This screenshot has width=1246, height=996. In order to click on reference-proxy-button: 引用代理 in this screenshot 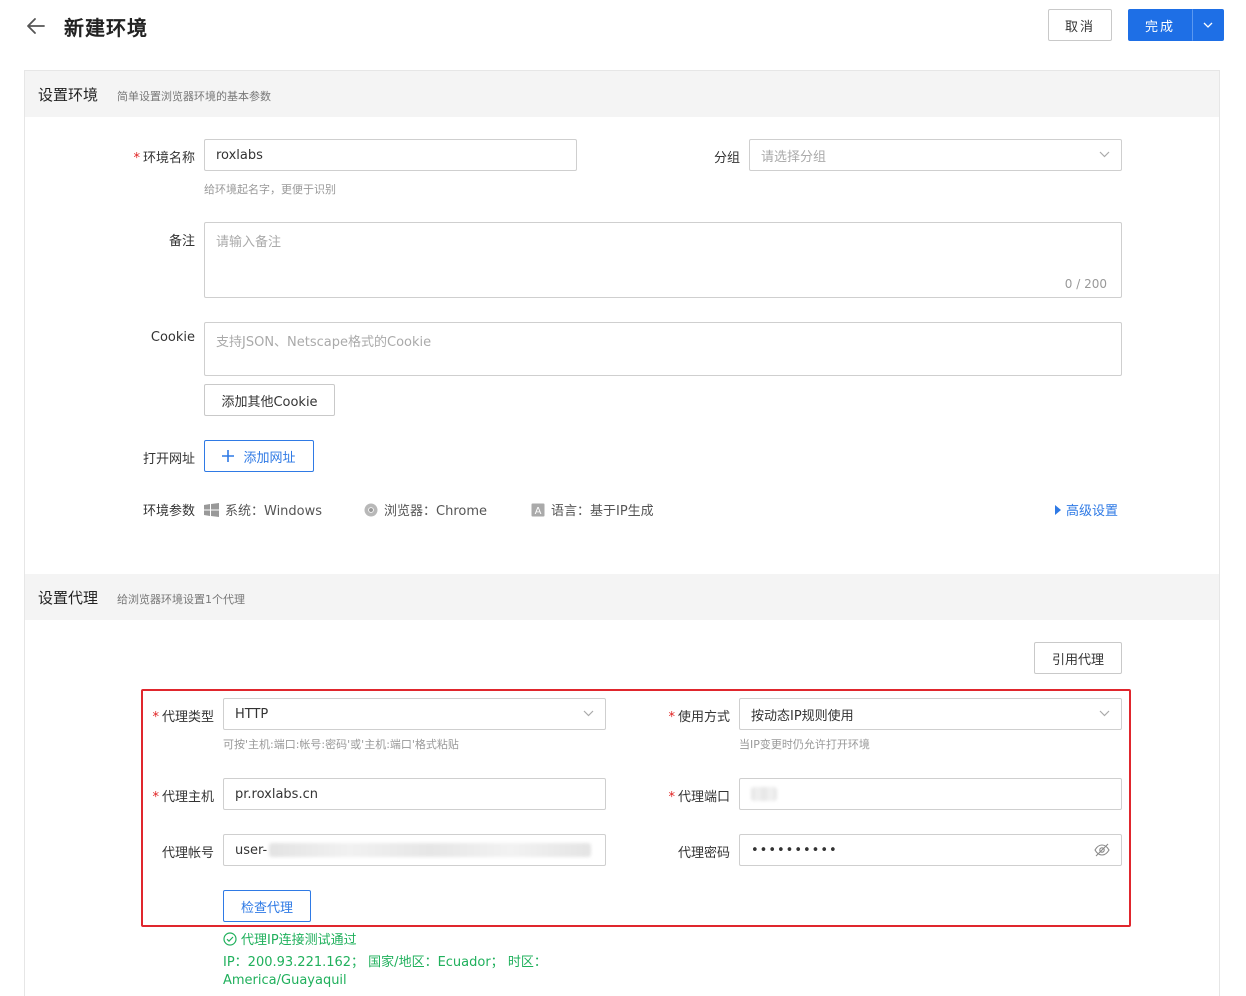, I will do `click(1078, 658)`.